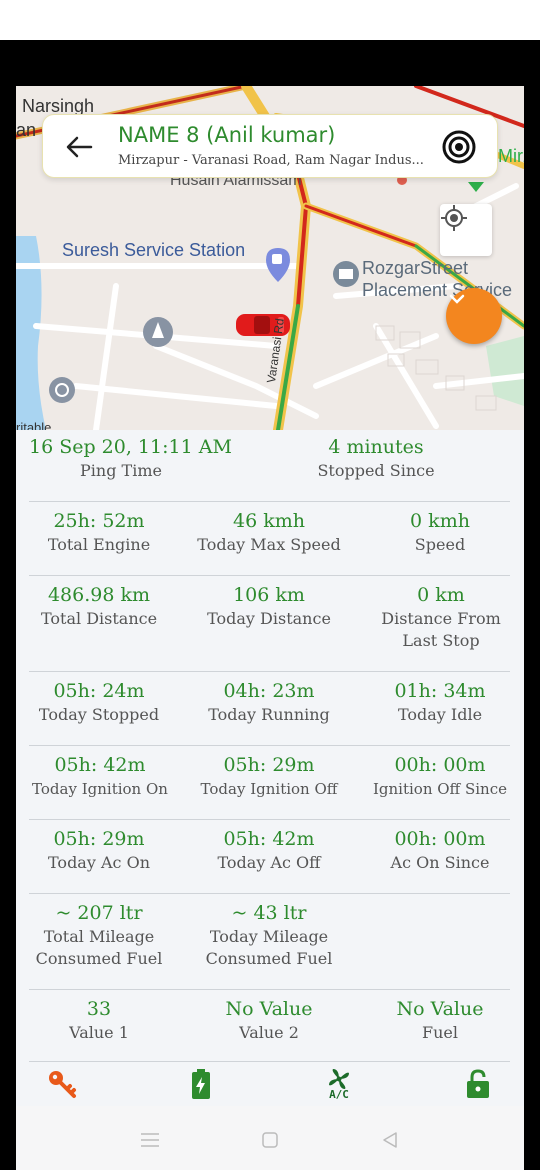 This screenshot has width=540, height=1170. I want to click on key-icon, so click(62, 1084).